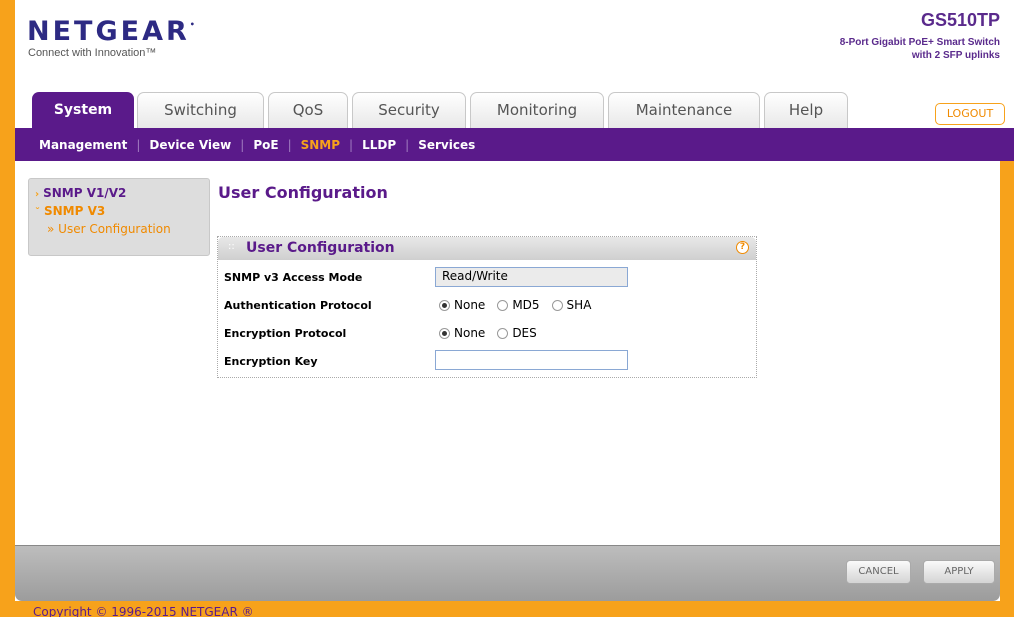 This screenshot has width=1014, height=617. I want to click on enc-protocol-row: Encryption Protocol None DES, so click(488, 334).